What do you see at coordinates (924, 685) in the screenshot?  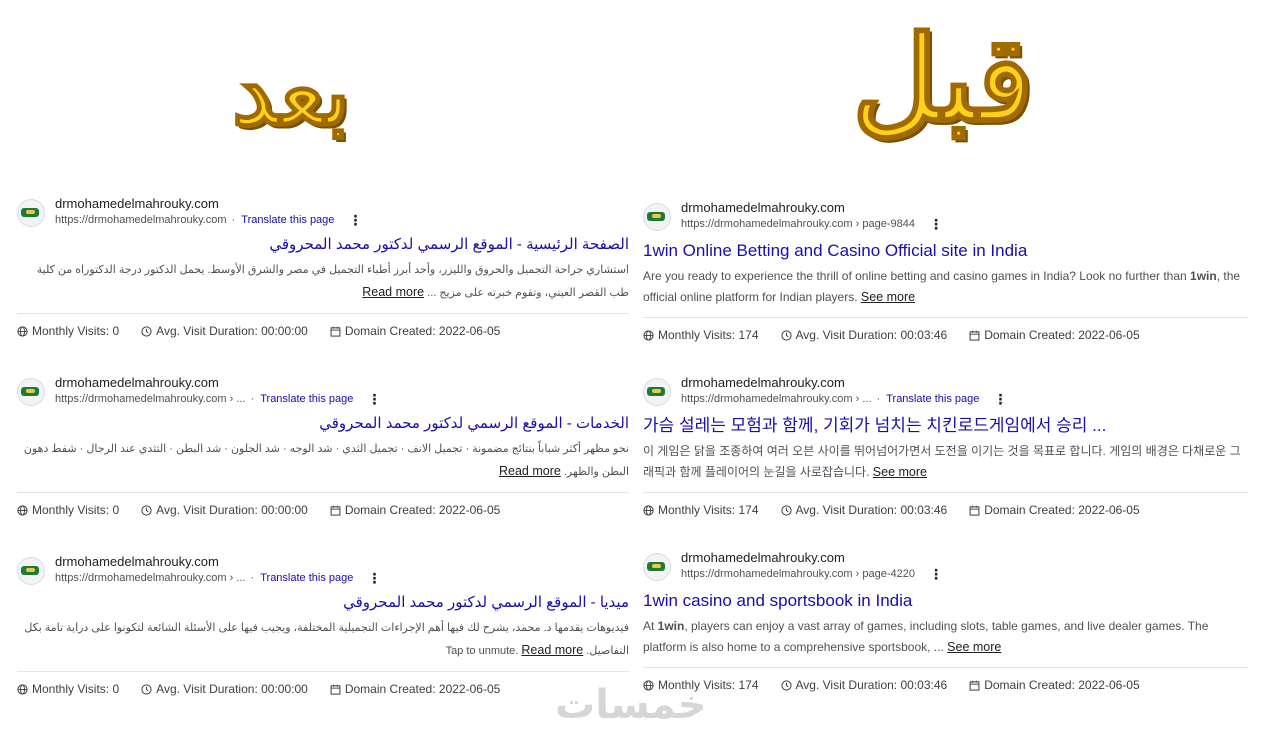 I see `duration-value: 00:03:46` at bounding box center [924, 685].